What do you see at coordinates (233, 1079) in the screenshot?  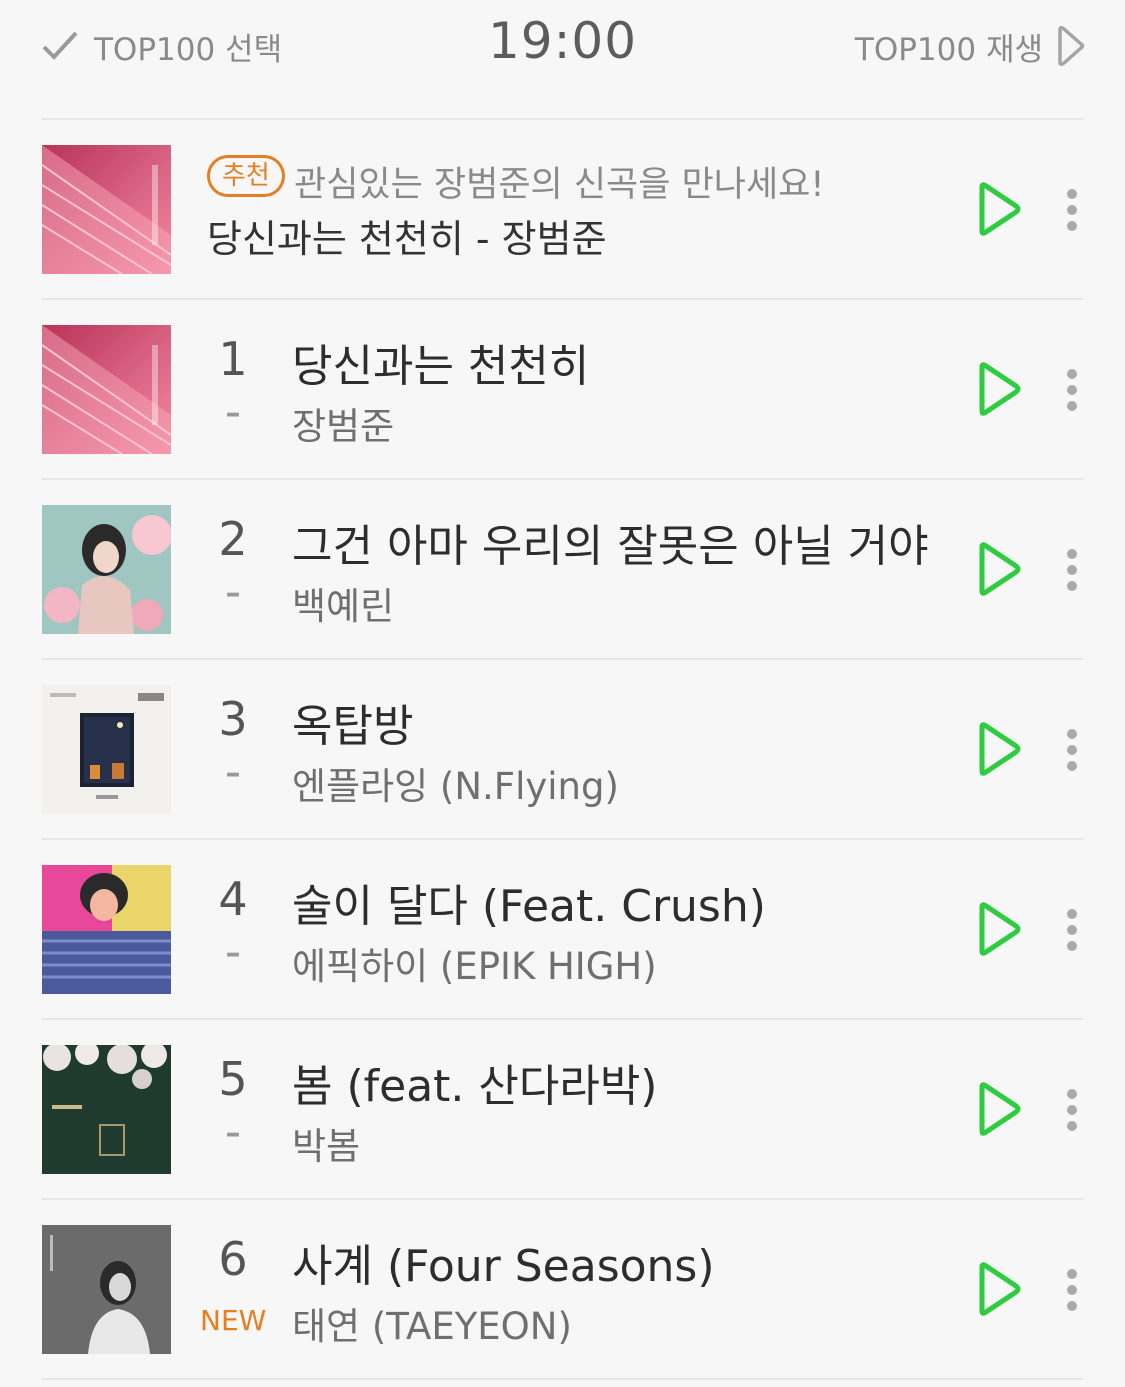 I see `rank-number: 5` at bounding box center [233, 1079].